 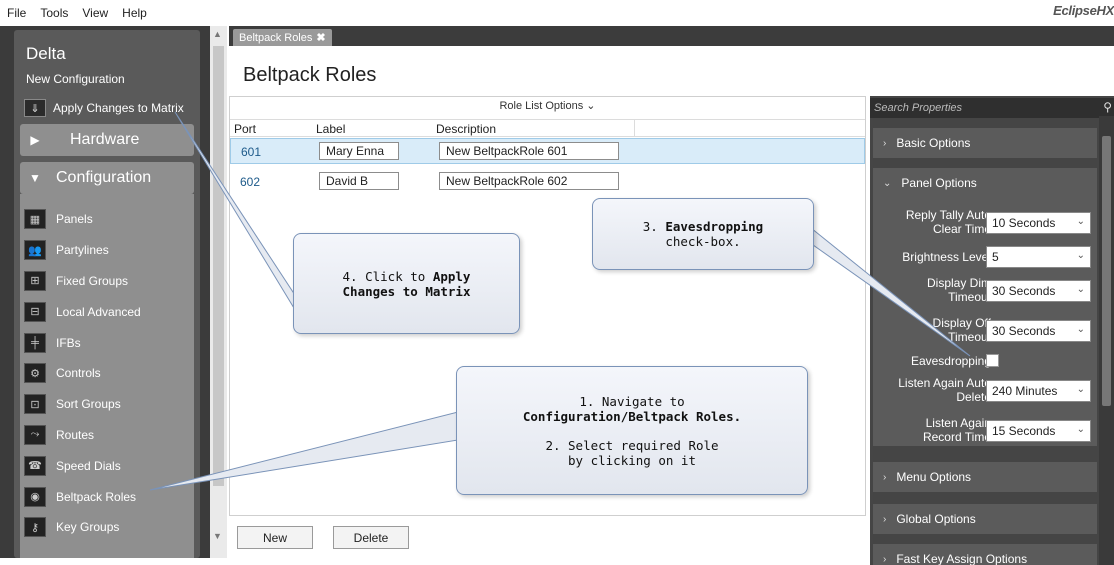 I want to click on brightness-row: Brightness Level 5 ⌄, so click(x=985, y=257).